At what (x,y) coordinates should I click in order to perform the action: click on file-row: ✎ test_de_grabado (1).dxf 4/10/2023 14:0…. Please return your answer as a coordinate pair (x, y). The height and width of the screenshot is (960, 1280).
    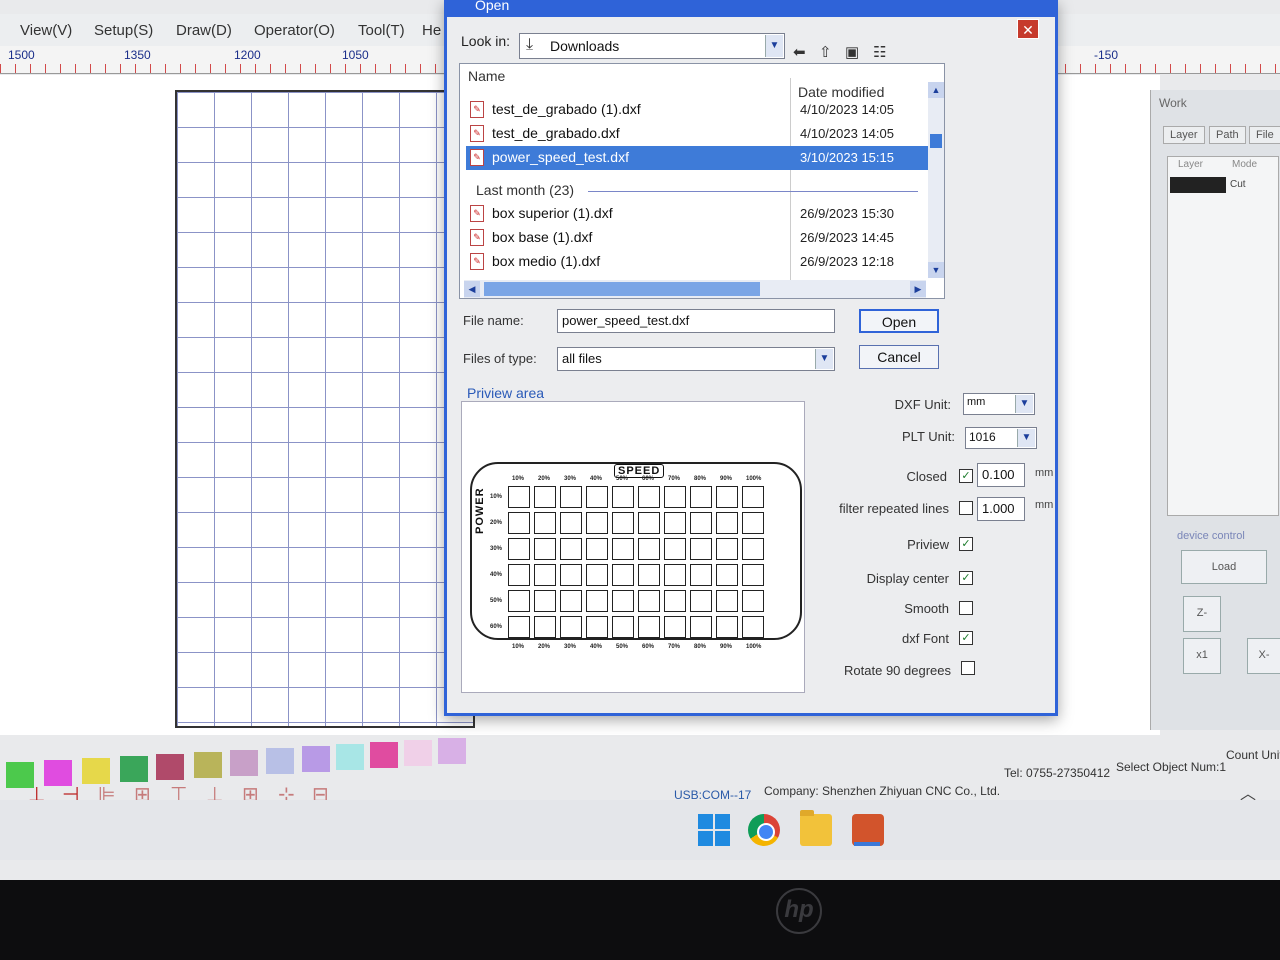
    Looking at the image, I should click on (697, 110).